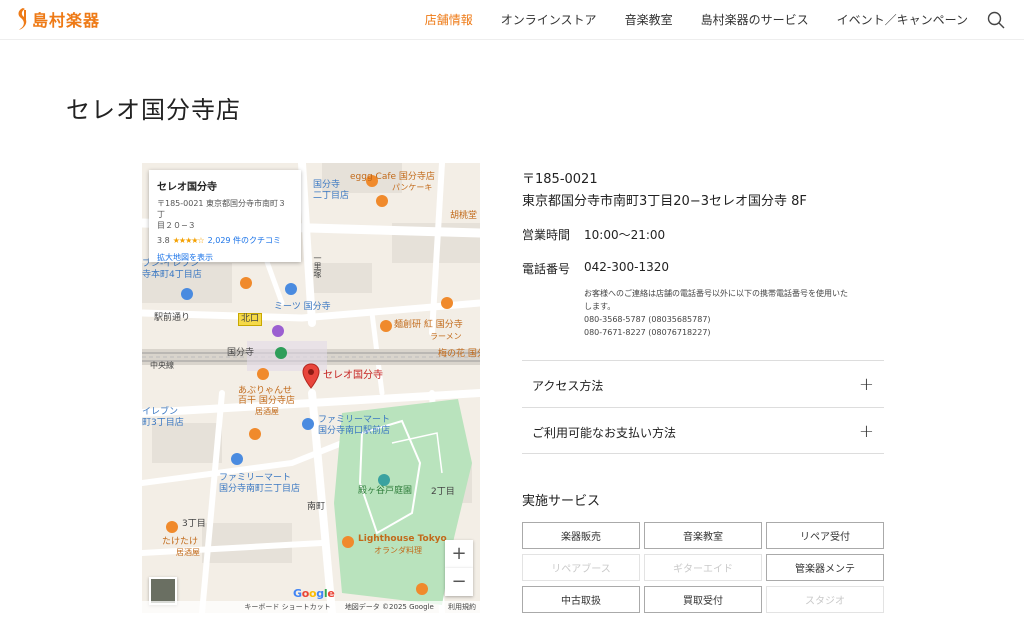 The height and width of the screenshot is (622, 1024). What do you see at coordinates (734, 319) in the screenshot?
I see `mobile-number-1: 080-3568-5787 (08035685787)` at bounding box center [734, 319].